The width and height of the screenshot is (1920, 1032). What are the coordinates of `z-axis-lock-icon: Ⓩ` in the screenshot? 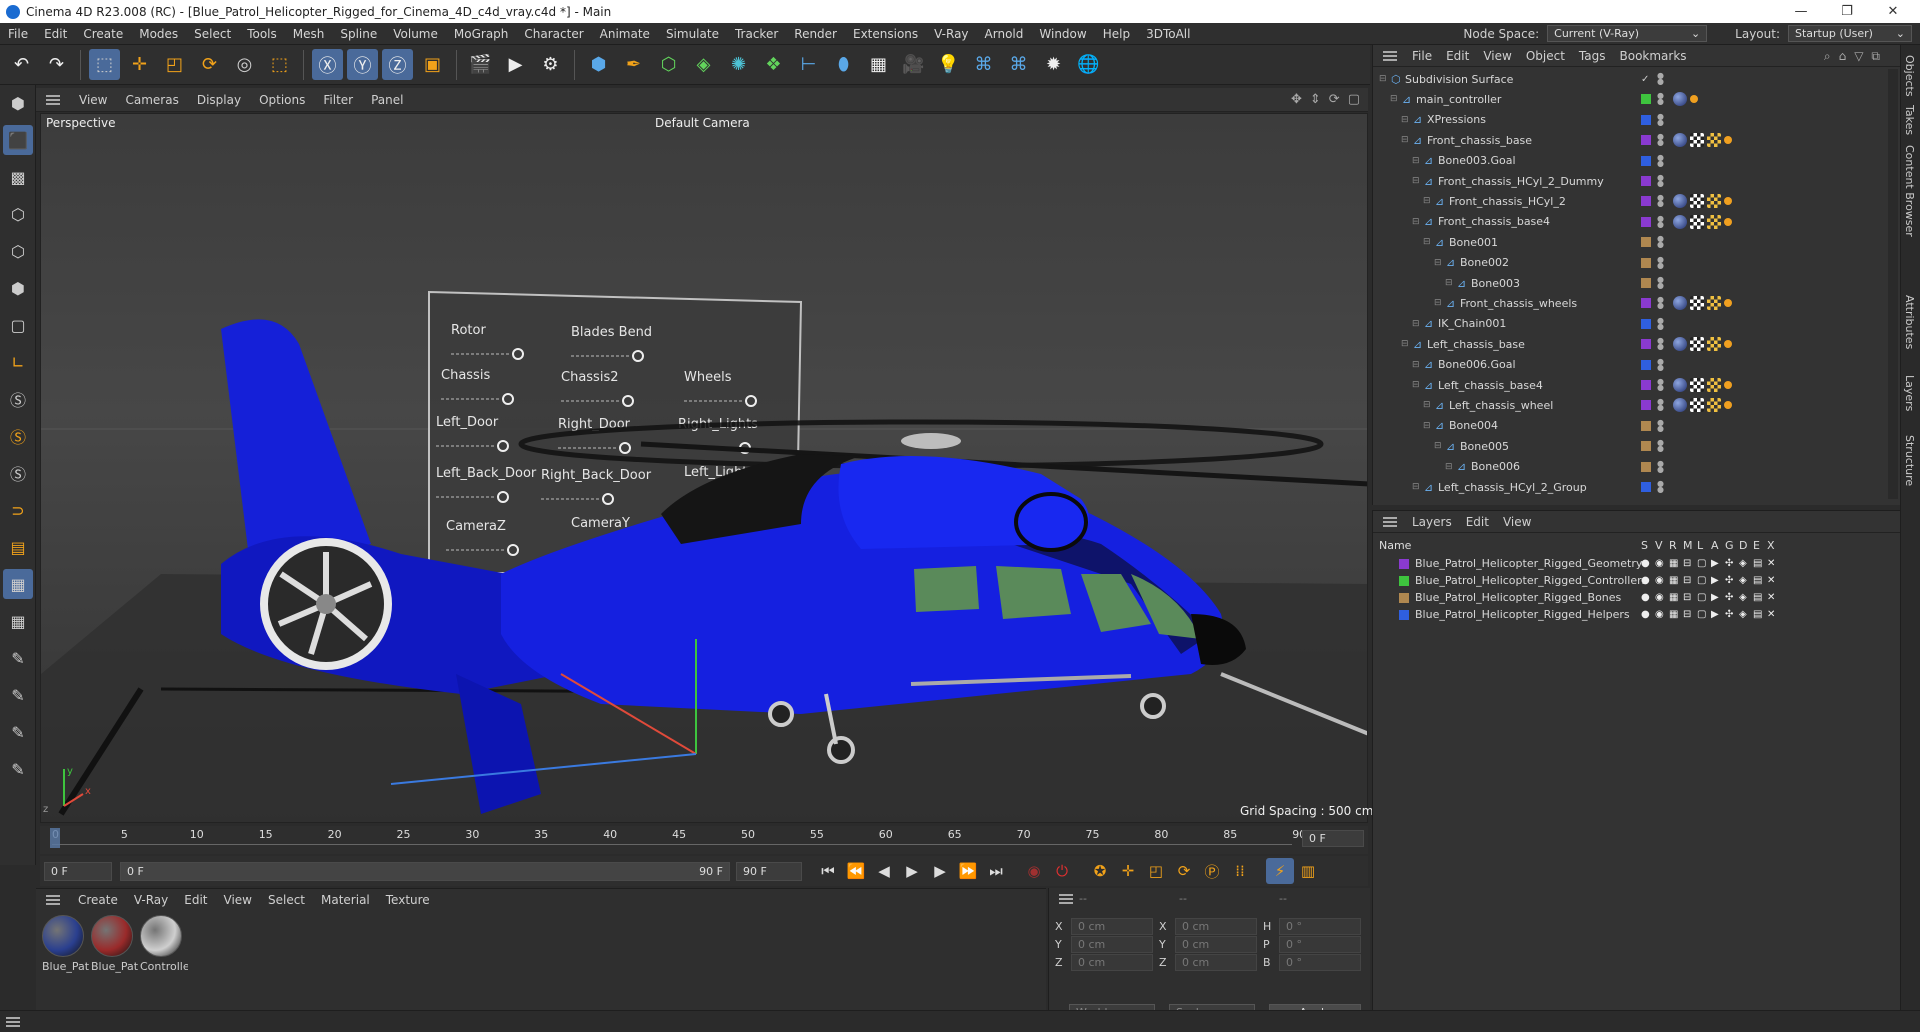 It's located at (397, 64).